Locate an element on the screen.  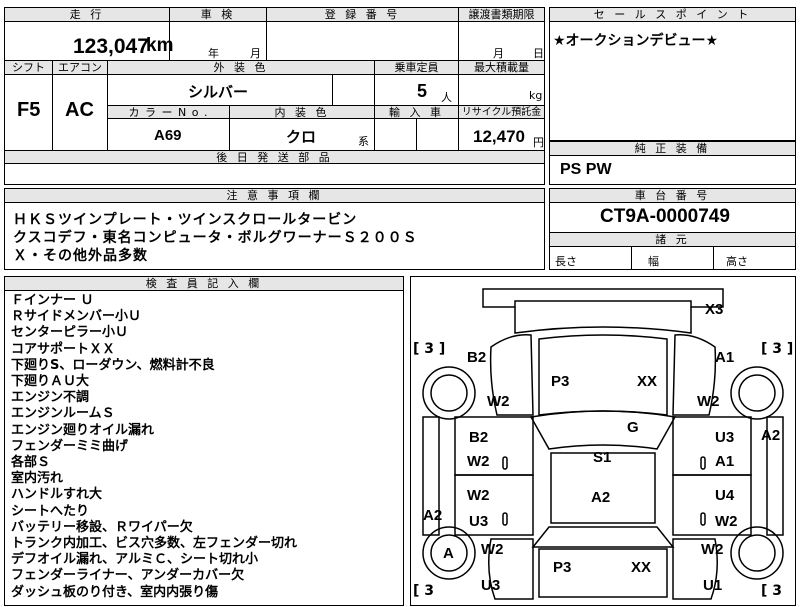
mileage-value: 123,047 is located at coordinates (111, 46).